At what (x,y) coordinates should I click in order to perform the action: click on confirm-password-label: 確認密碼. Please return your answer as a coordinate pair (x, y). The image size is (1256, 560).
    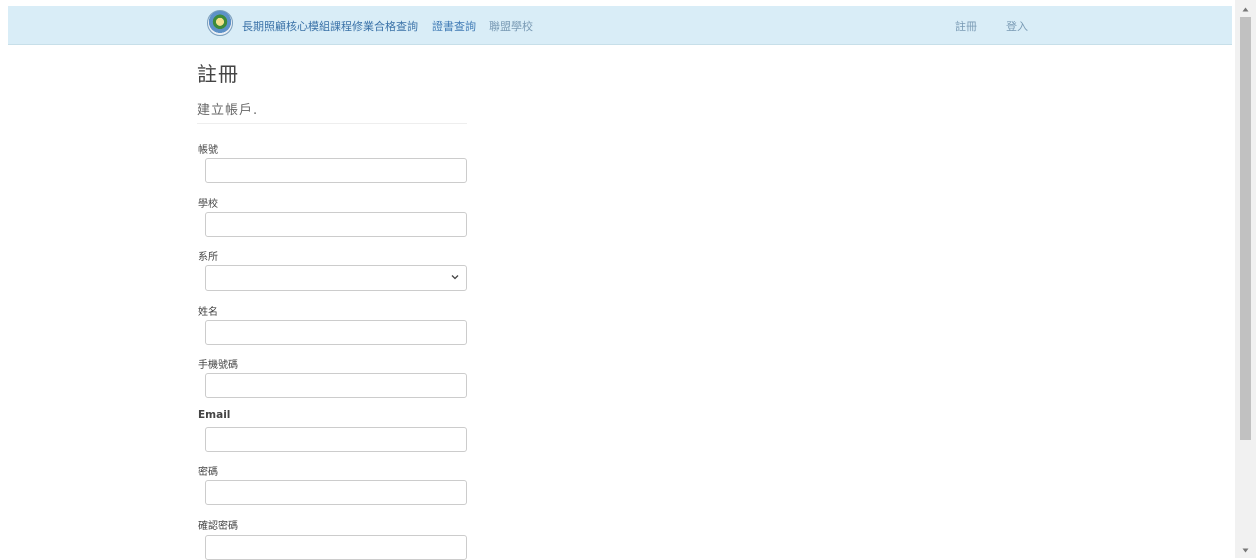
    Looking at the image, I should click on (218, 526).